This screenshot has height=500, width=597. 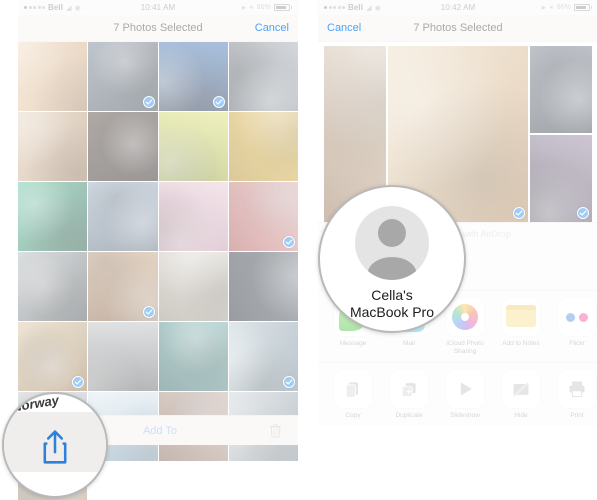 What do you see at coordinates (577, 317) in the screenshot?
I see `flickr-icon` at bounding box center [577, 317].